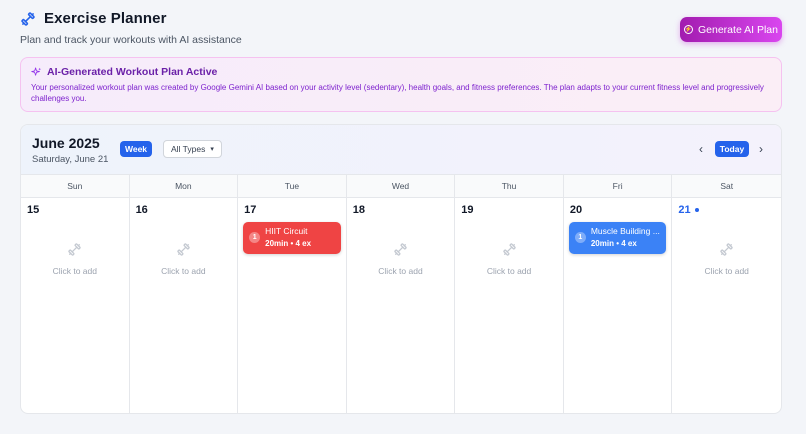 This screenshot has width=806, height=434. What do you see at coordinates (70, 159) in the screenshot?
I see `selected-date: Saturday, June 21` at bounding box center [70, 159].